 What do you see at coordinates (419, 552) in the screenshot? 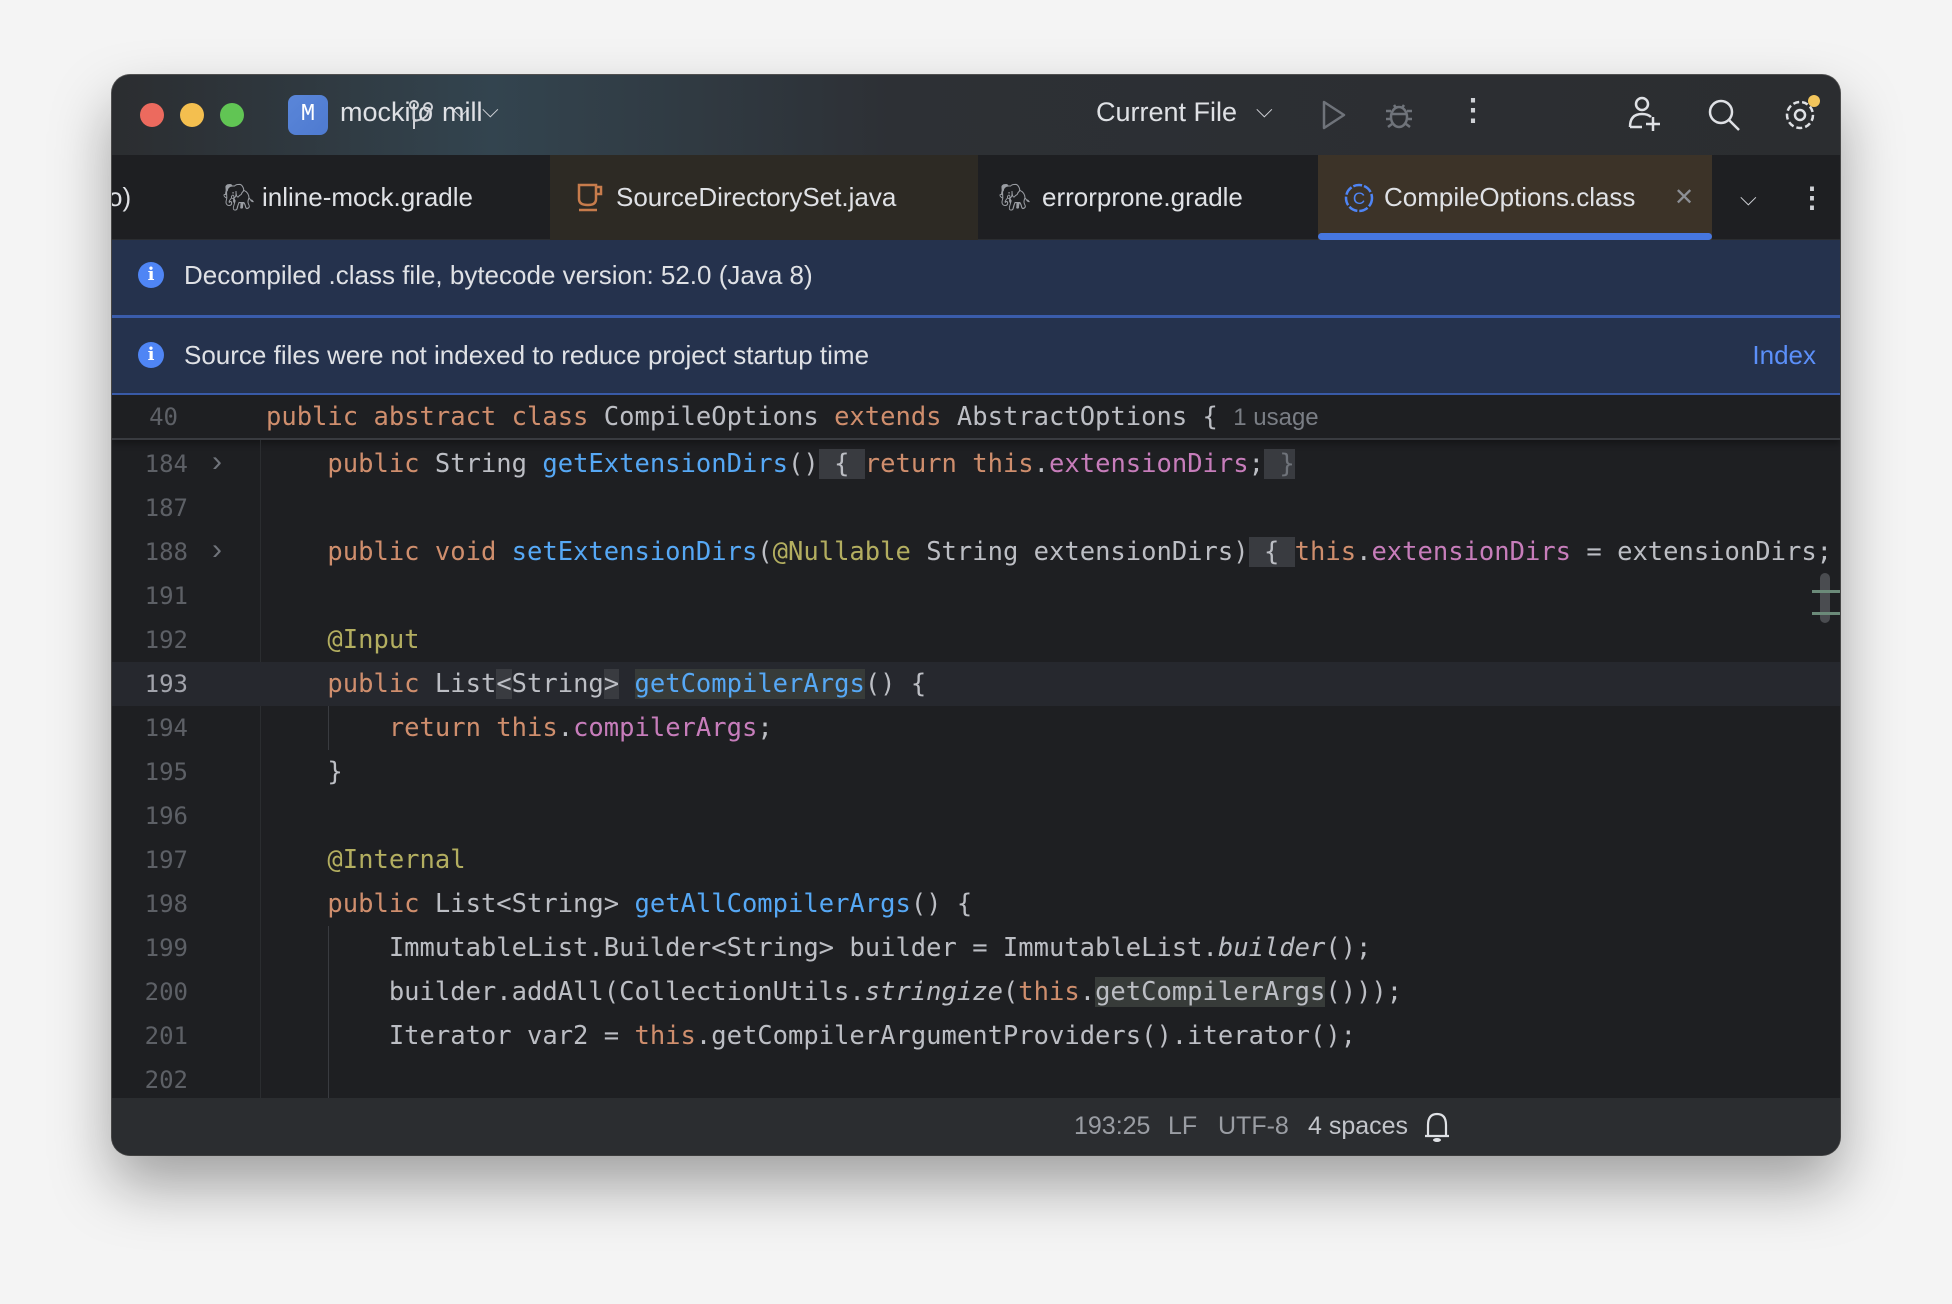
I see `code-token: public void` at bounding box center [419, 552].